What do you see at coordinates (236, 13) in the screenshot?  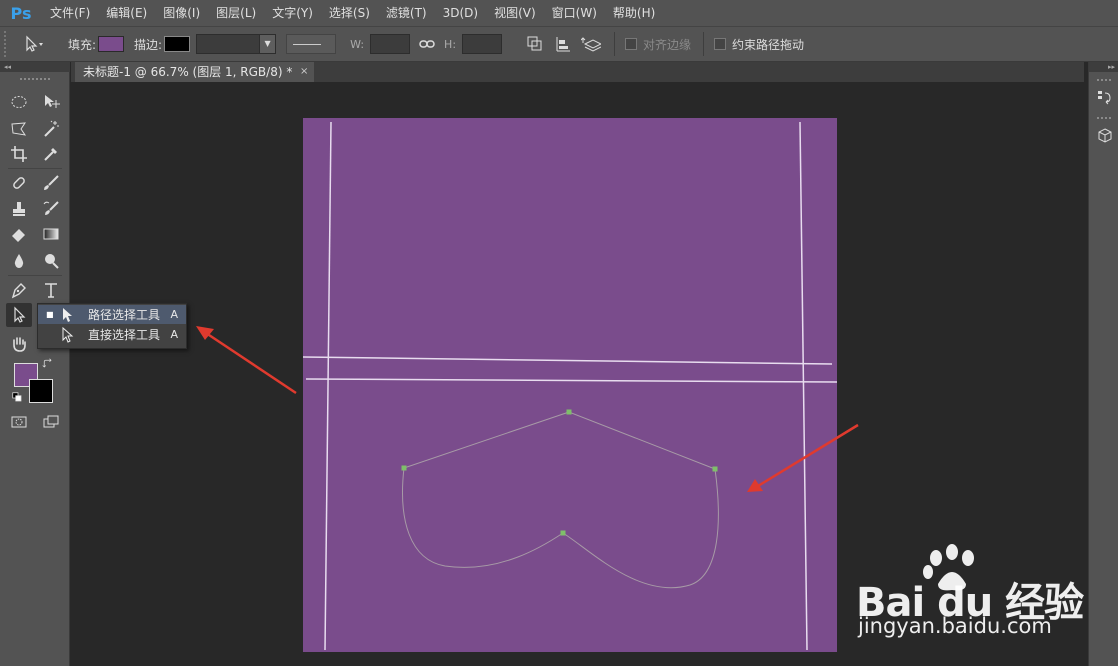 I see `menu-layer: 图层(L)` at bounding box center [236, 13].